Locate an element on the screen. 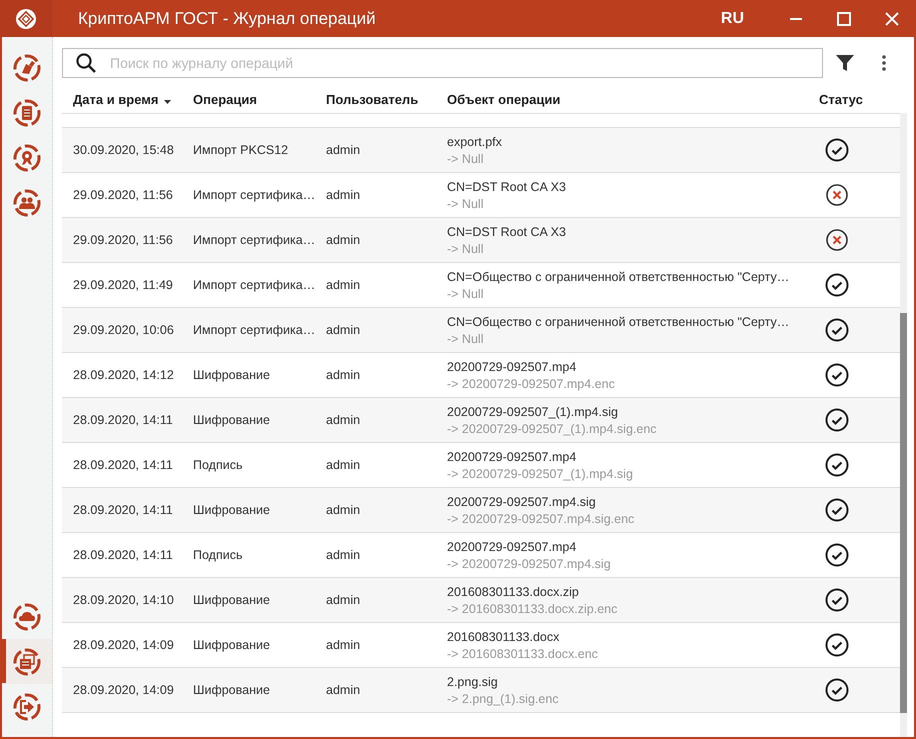  table-row: 28.09.2020, 14:09 Шифрование admin 2.png.sig -> 2.png_(1).sig.enc is located at coordinates (481, 690).